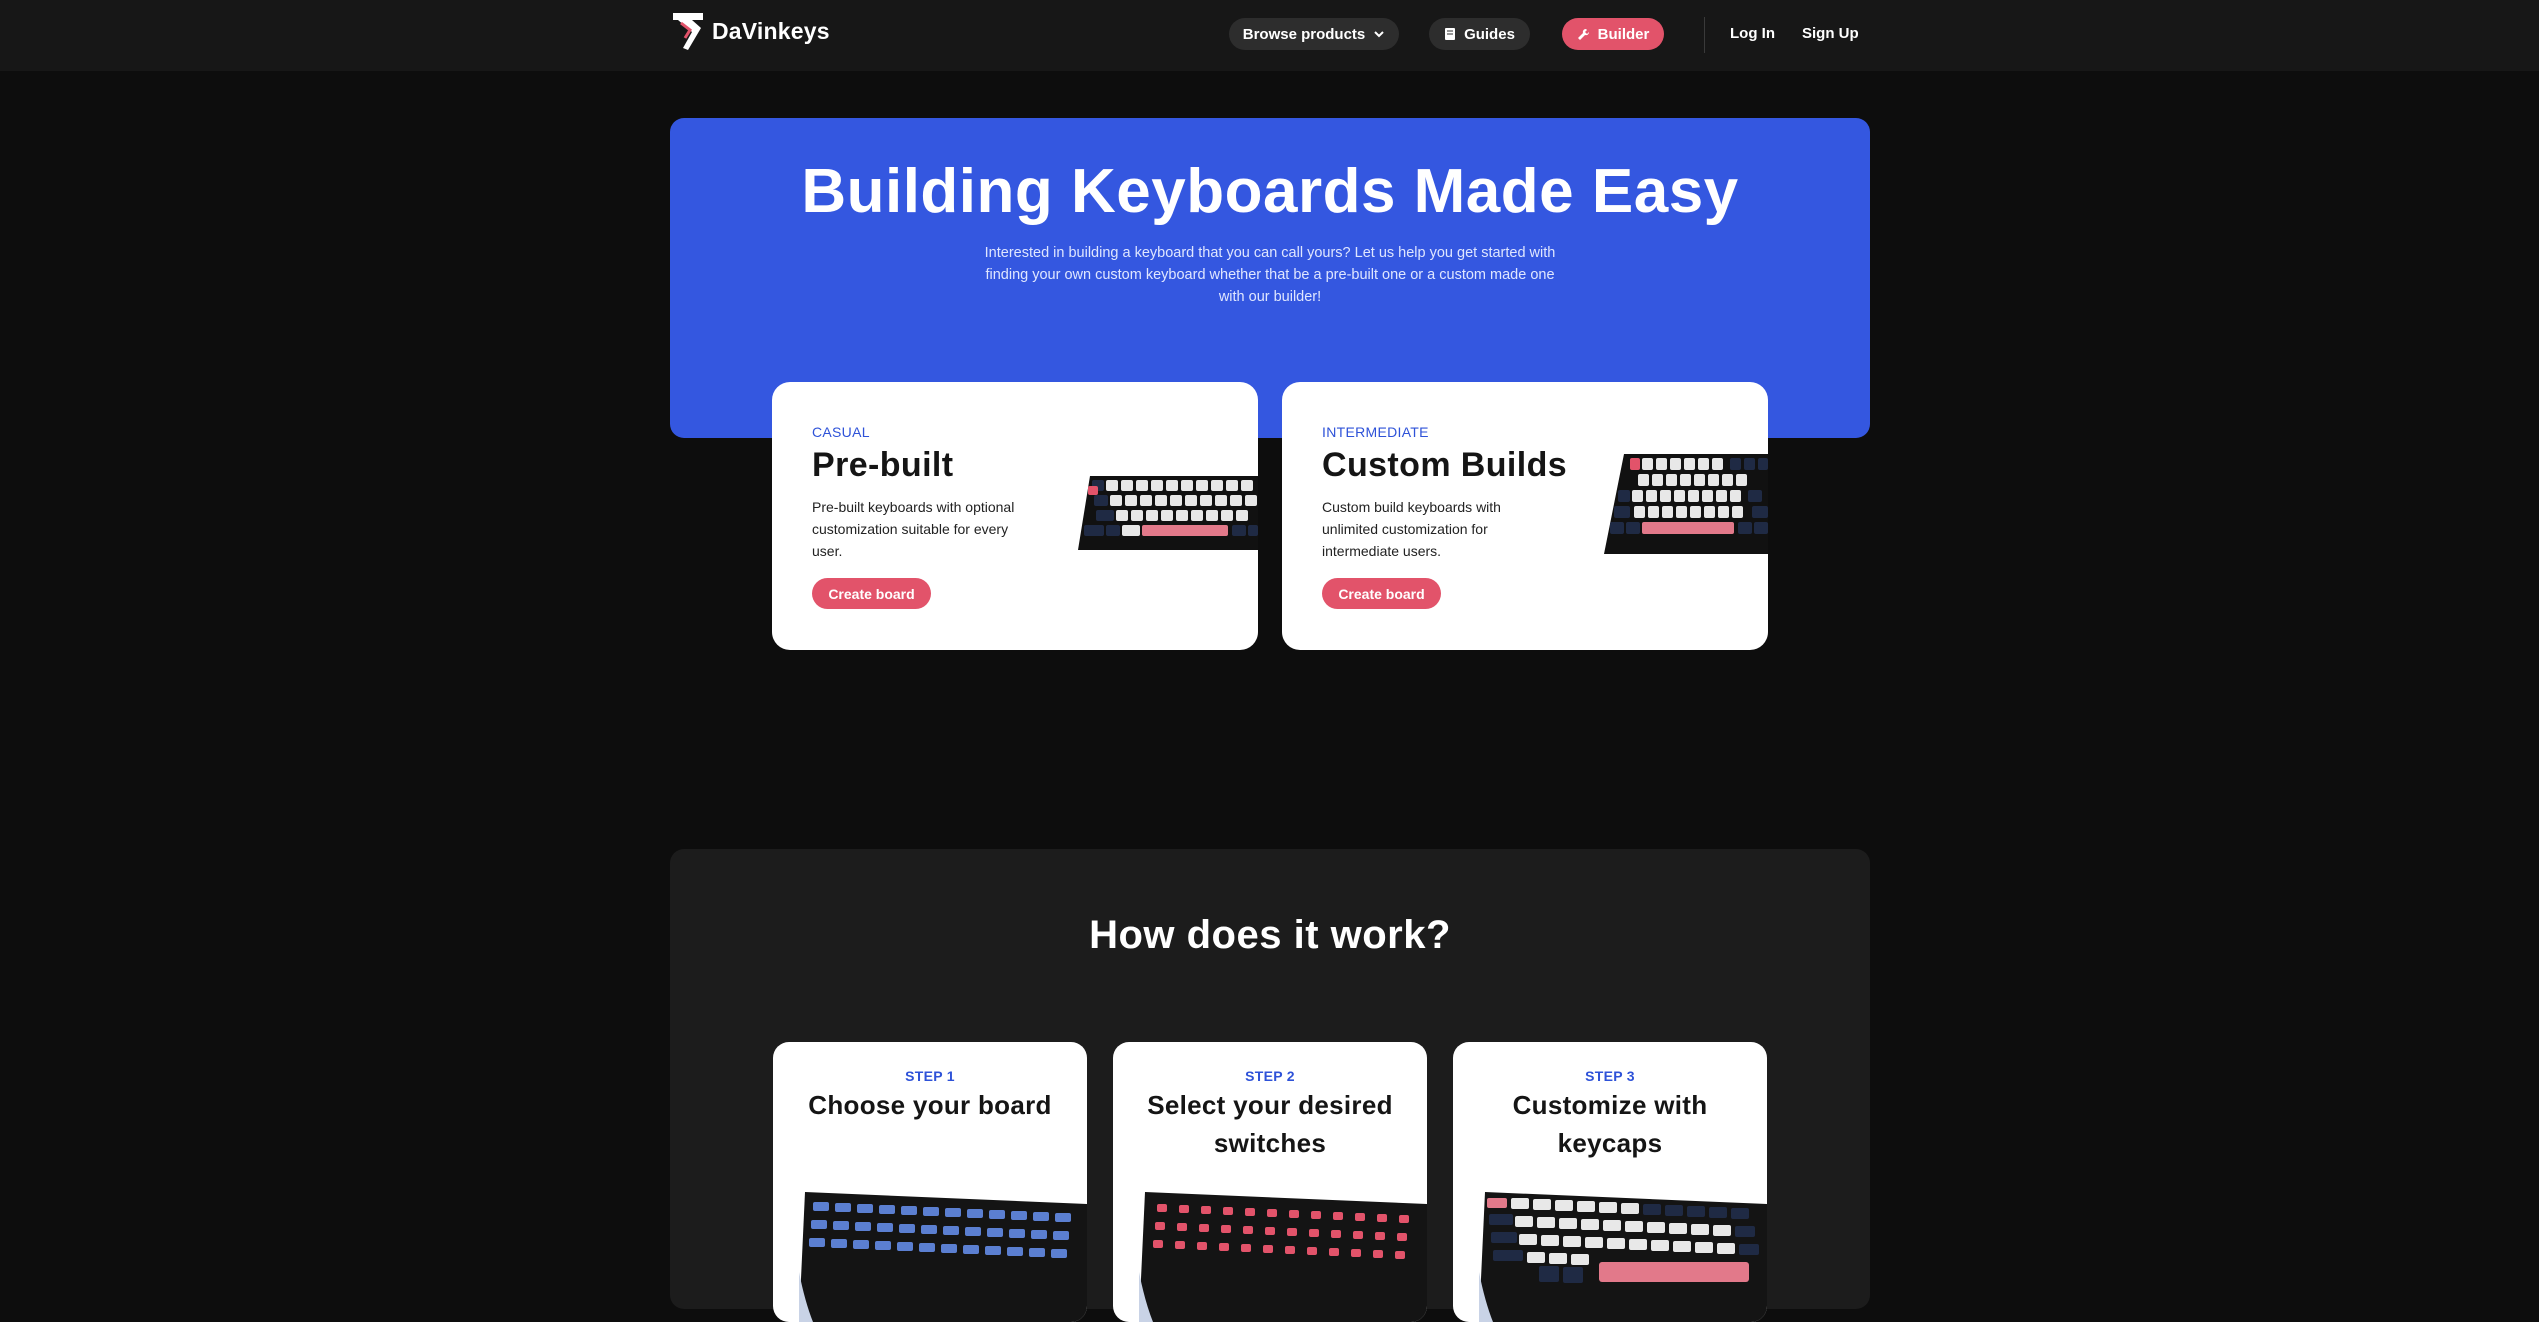 Image resolution: width=2539 pixels, height=1322 pixels. I want to click on brand-logo: DaVinkeys, so click(750, 31).